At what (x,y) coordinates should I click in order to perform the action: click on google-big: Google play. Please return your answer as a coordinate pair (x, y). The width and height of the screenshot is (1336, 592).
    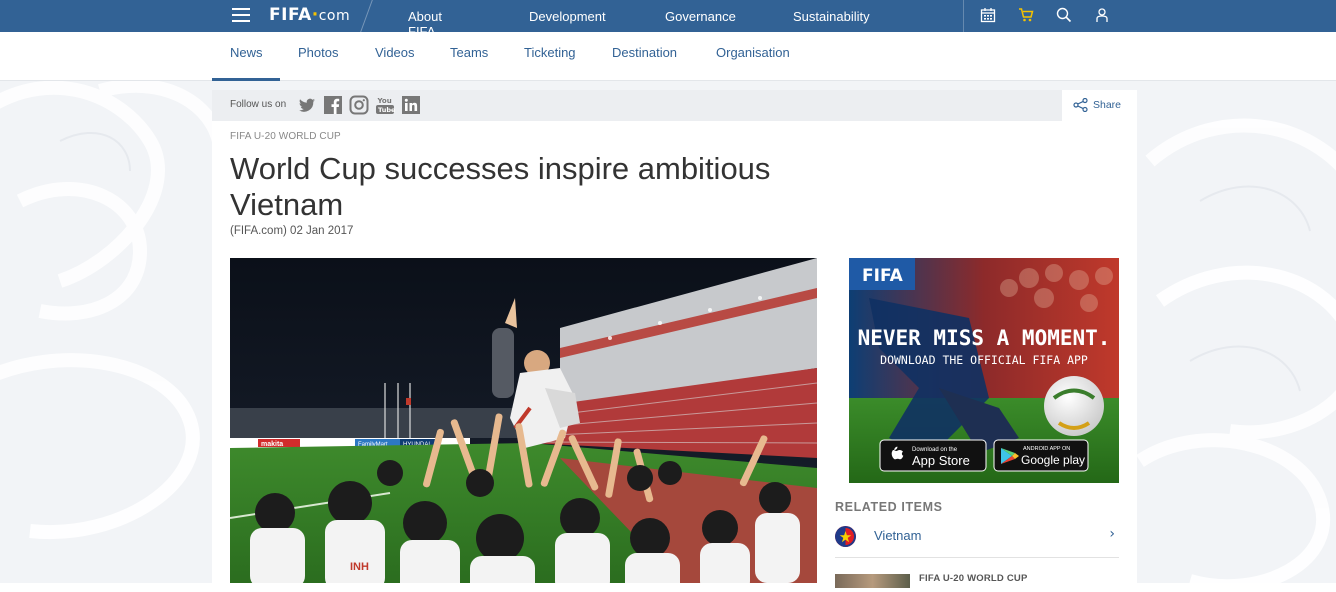
    Looking at the image, I should click on (1053, 460).